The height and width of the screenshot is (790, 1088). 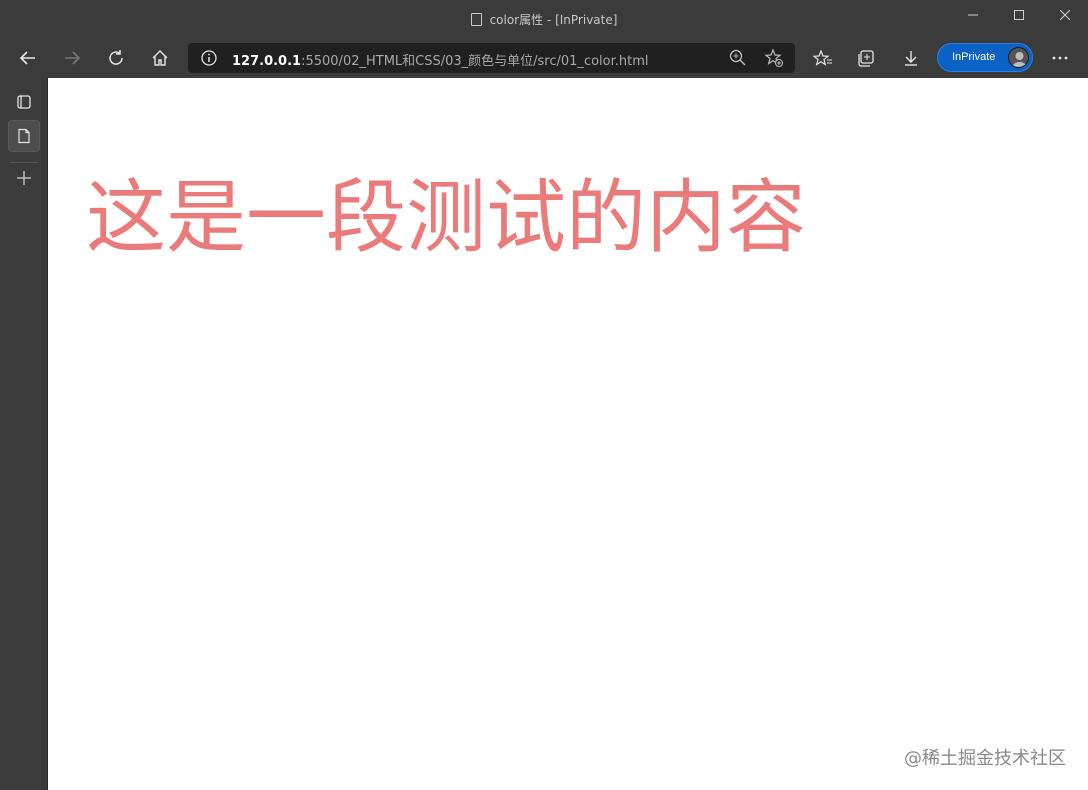 I want to click on minimize-button, so click(x=973, y=15).